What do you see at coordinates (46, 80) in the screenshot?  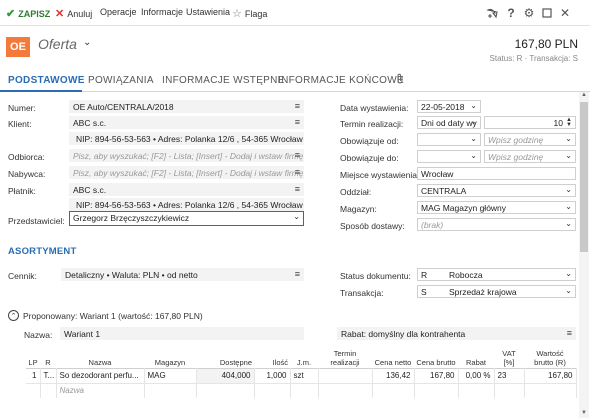 I see `tab-podstawowe: PODSTAWOWE` at bounding box center [46, 80].